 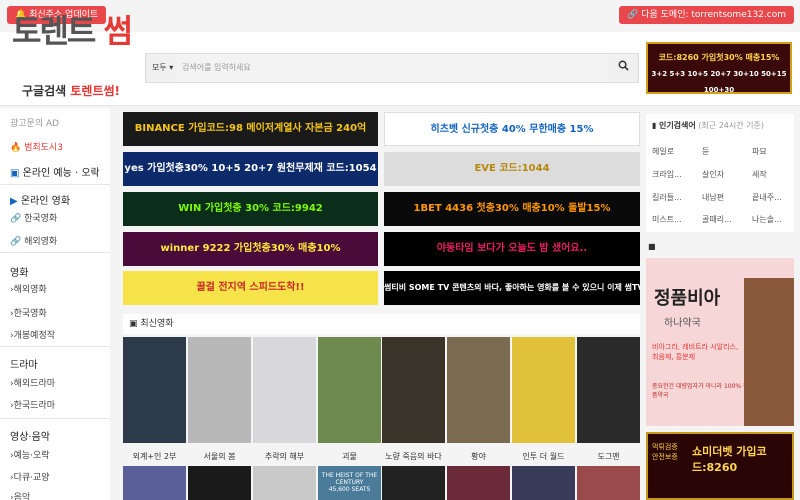 What do you see at coordinates (682, 323) in the screenshot?
I see `ad-subtitle: 하나약국` at bounding box center [682, 323].